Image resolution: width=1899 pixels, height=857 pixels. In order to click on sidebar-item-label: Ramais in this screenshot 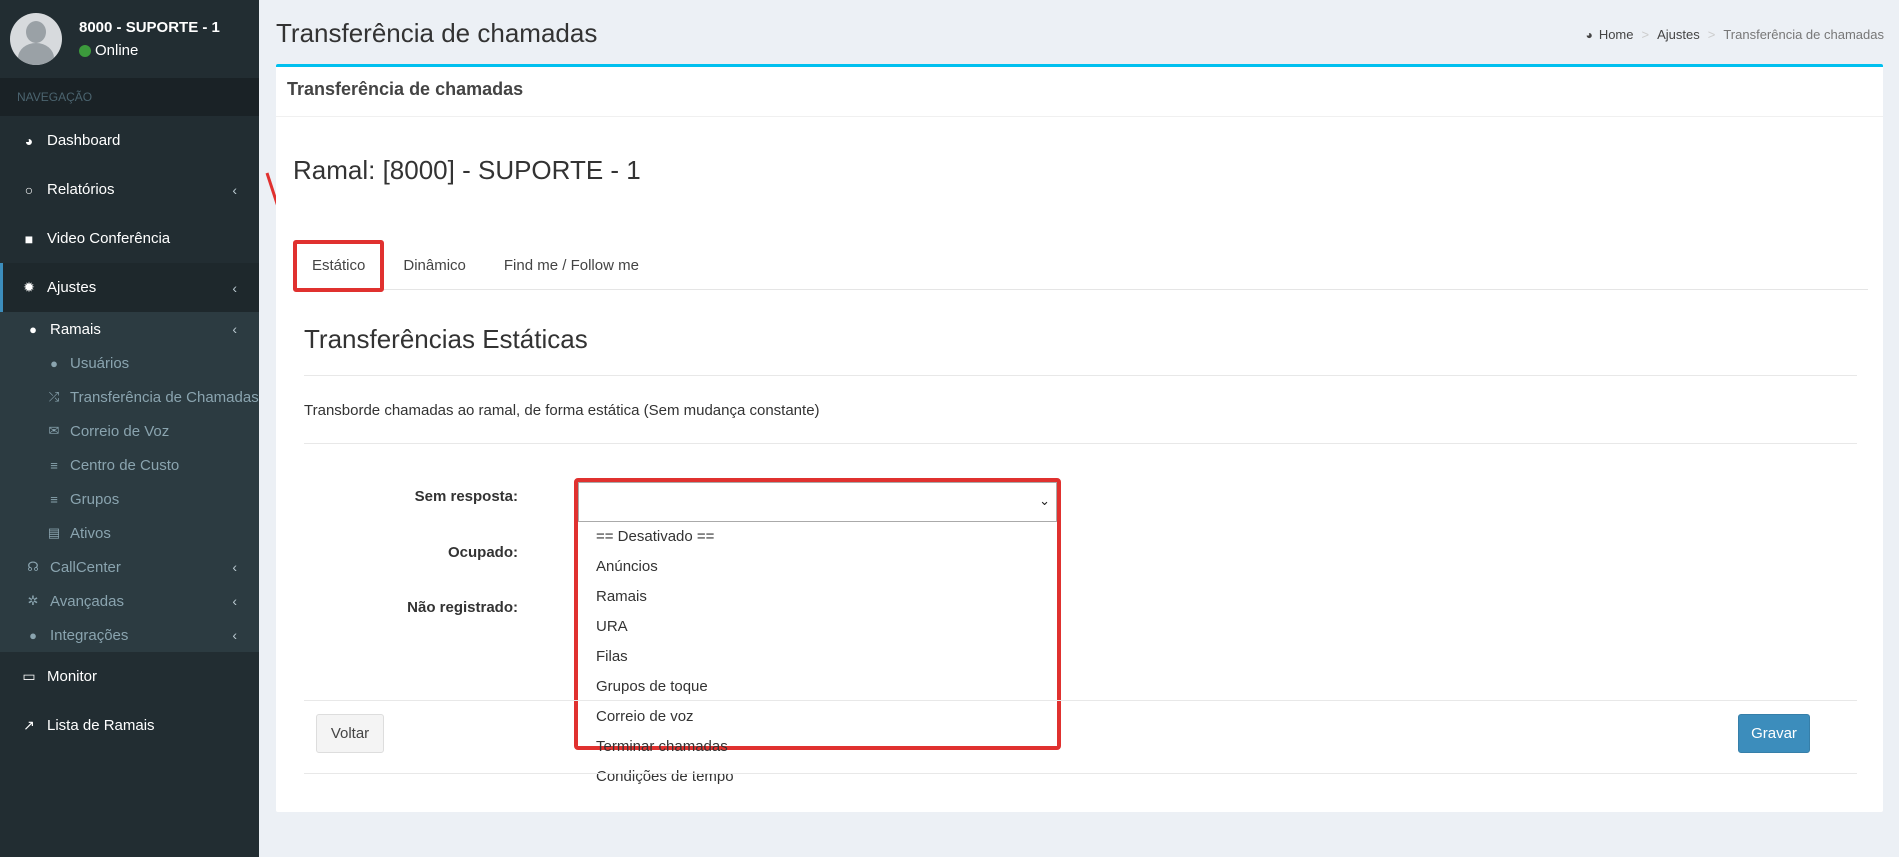, I will do `click(75, 329)`.